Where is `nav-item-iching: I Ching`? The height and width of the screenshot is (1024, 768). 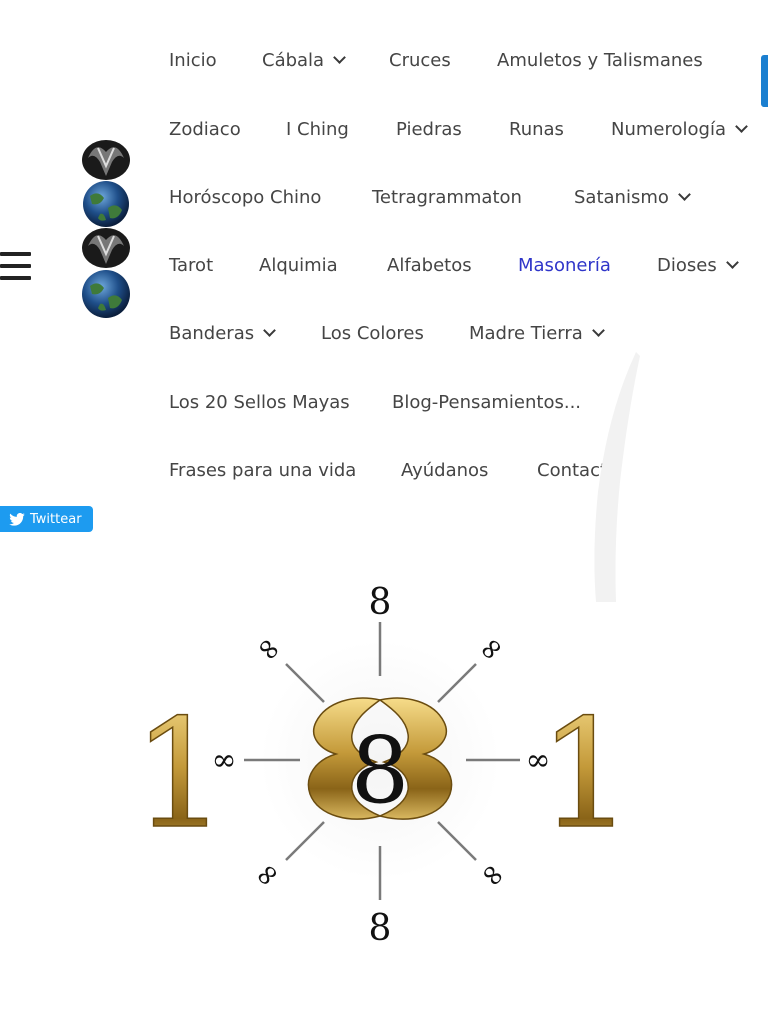 nav-item-iching: I Ching is located at coordinates (317, 130).